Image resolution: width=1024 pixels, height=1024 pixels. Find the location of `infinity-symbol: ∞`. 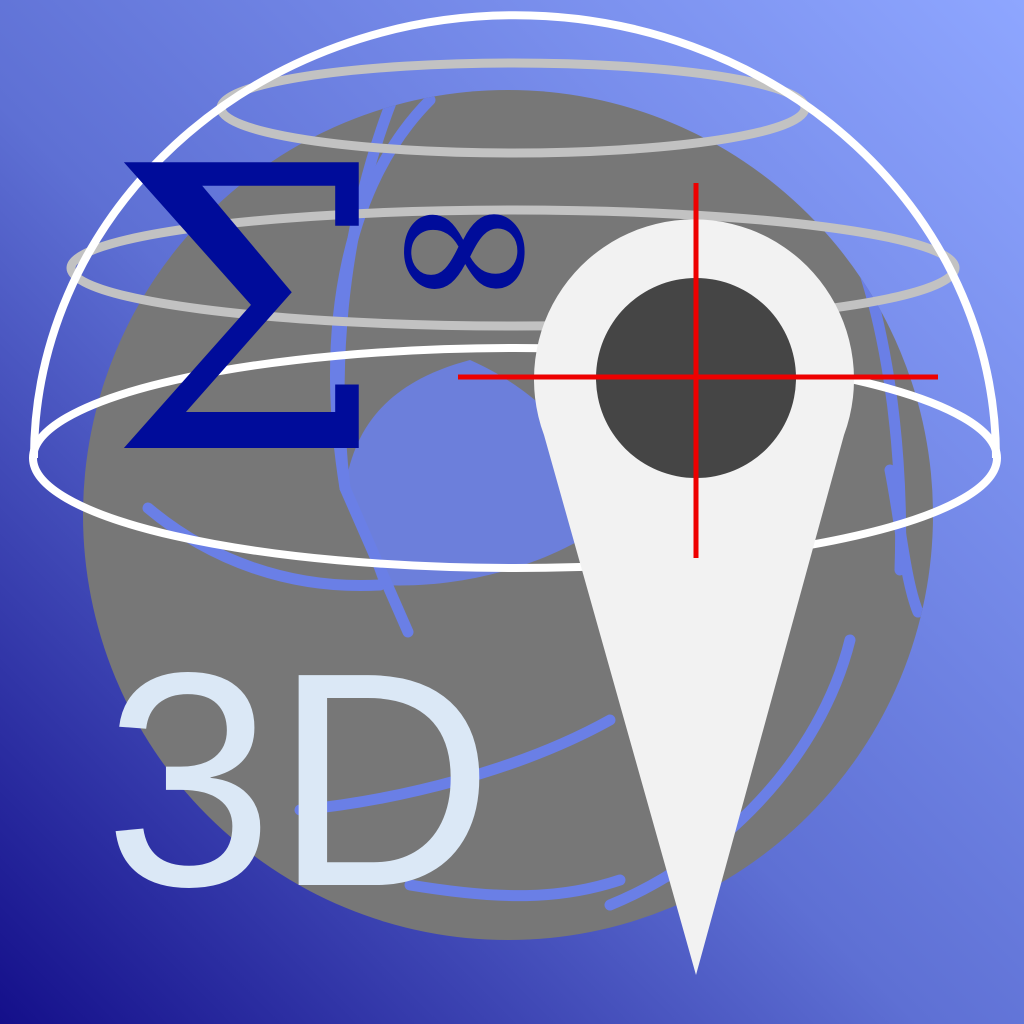

infinity-symbol: ∞ is located at coordinates (464, 242).